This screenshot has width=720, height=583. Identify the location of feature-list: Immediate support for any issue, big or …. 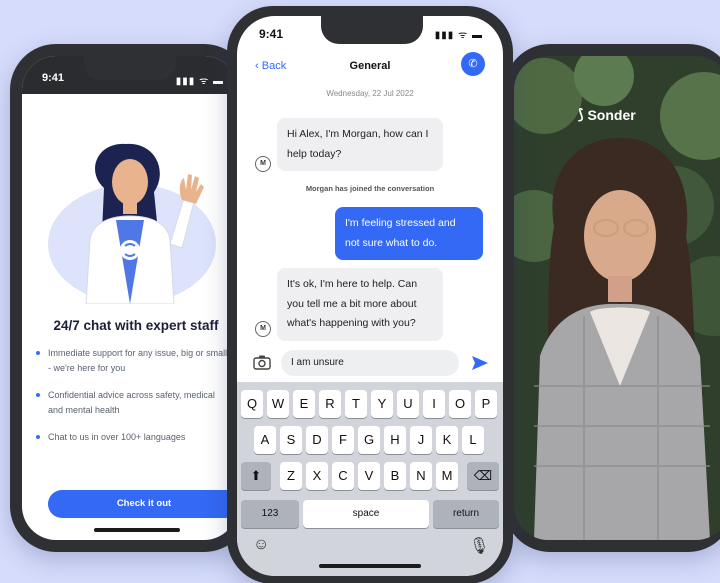
(133, 401).